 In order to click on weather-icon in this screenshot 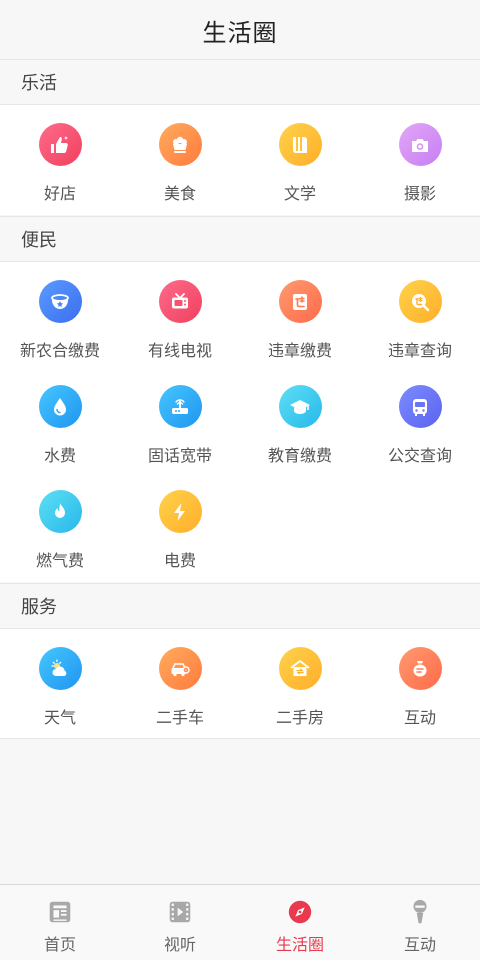, I will do `click(60, 668)`.